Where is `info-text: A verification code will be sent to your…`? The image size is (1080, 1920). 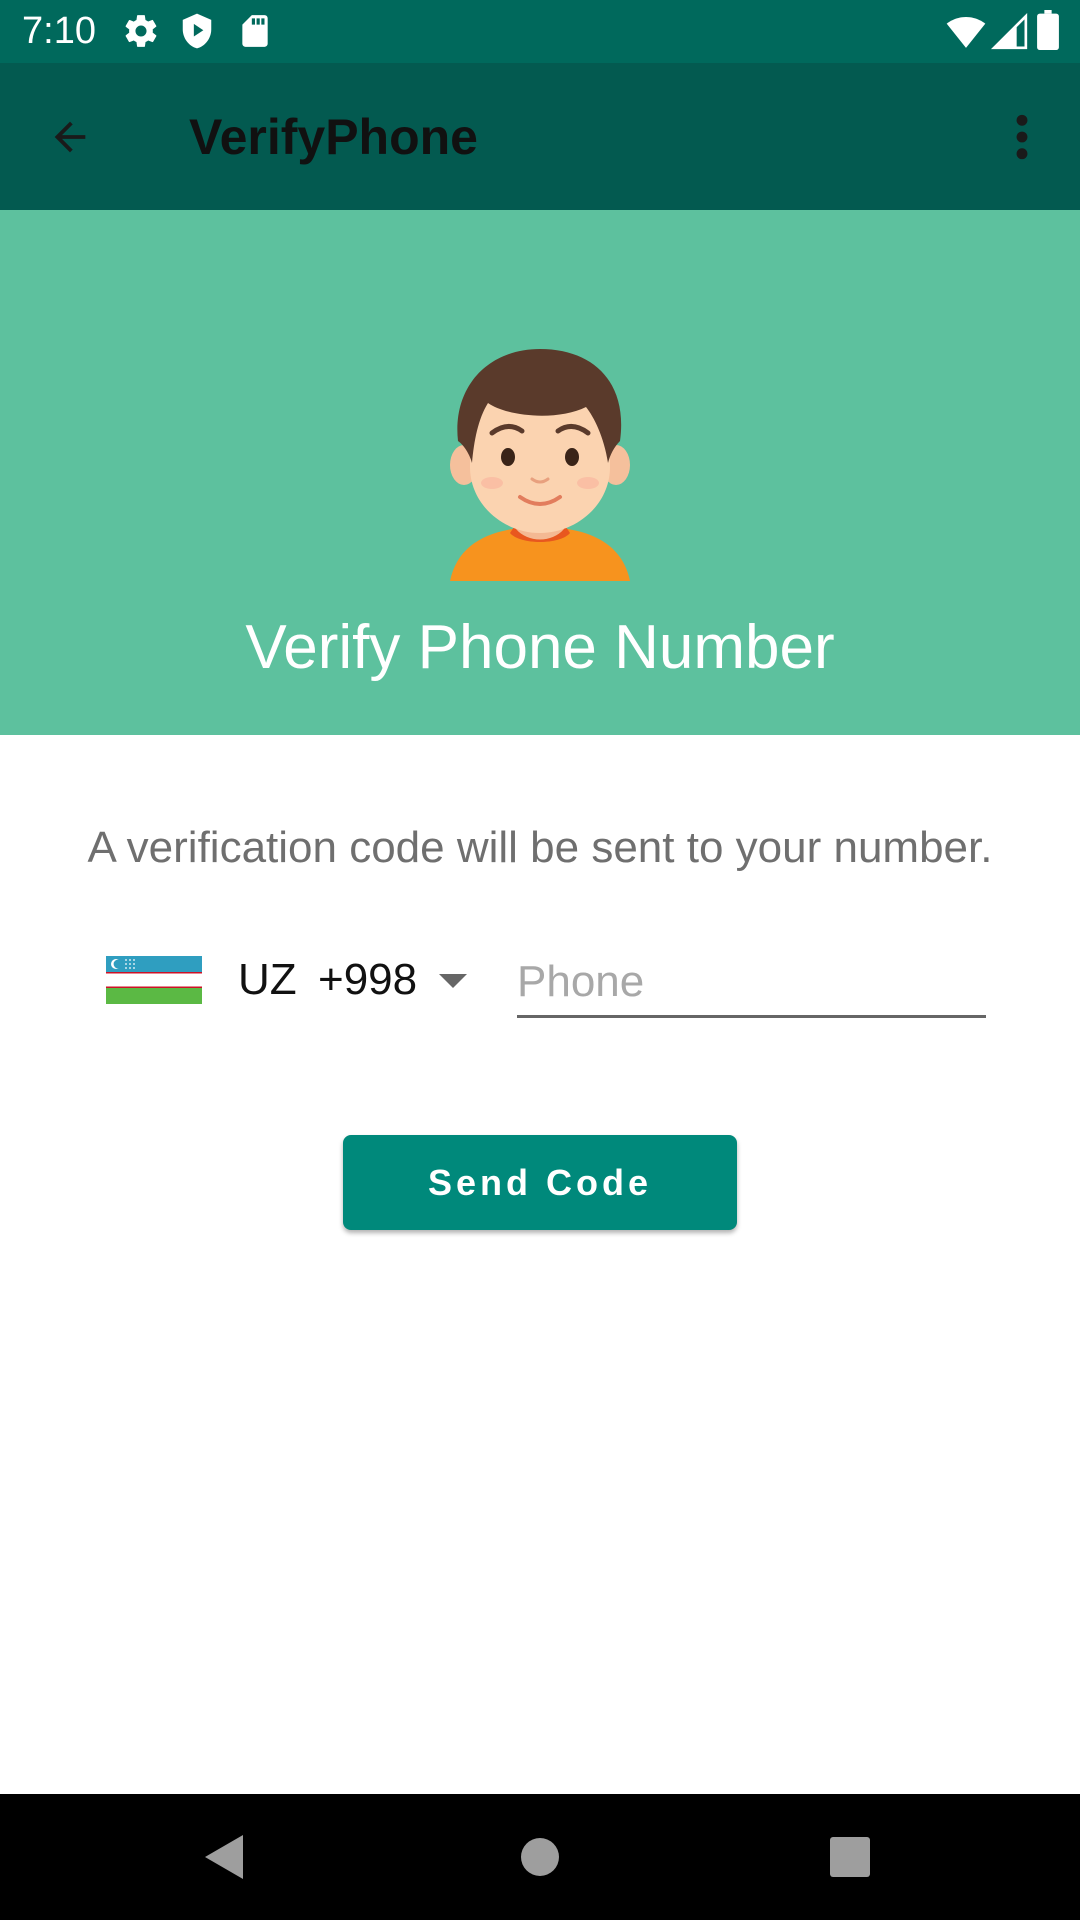 info-text: A verification code will be sent to your… is located at coordinates (540, 847).